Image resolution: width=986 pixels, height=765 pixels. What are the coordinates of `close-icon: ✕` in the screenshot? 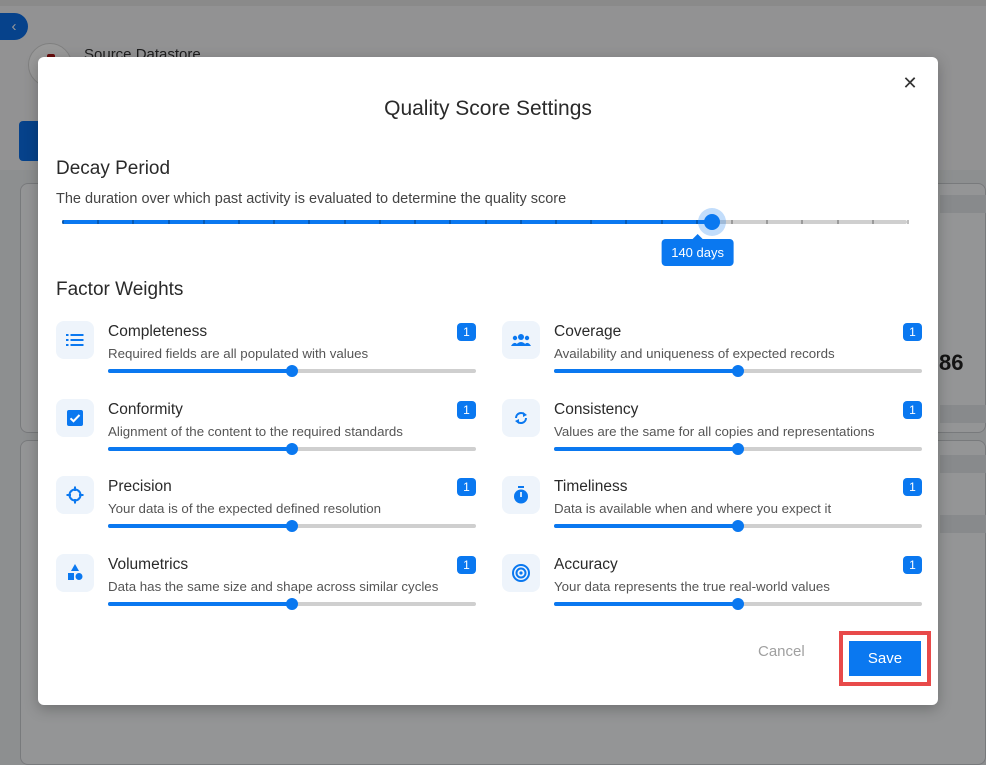 It's located at (910, 82).